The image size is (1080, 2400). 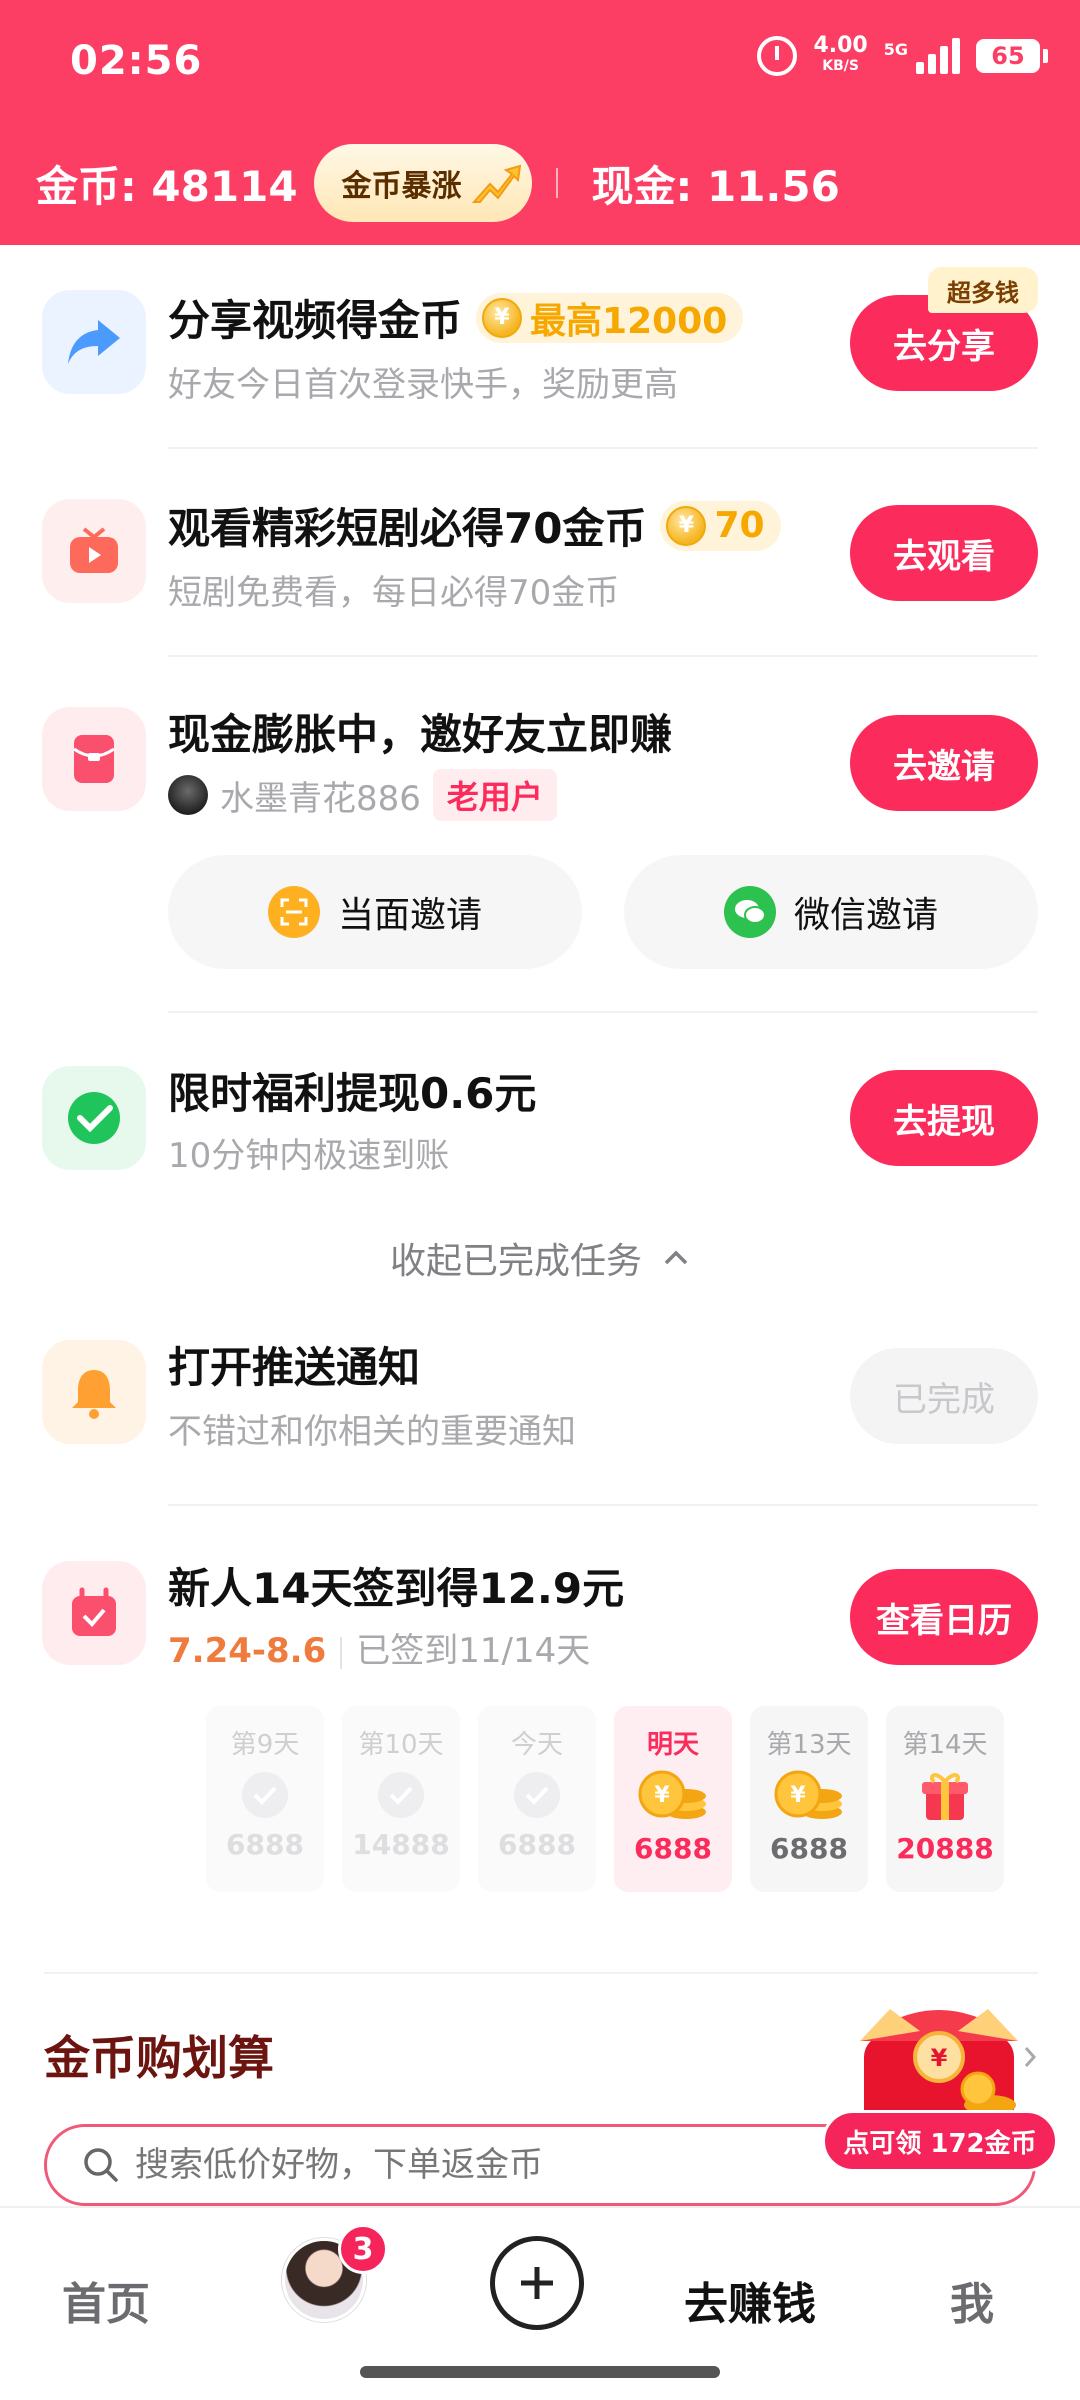 I want to click on wechat-invite-label: 微信邀请, so click(x=865, y=915).